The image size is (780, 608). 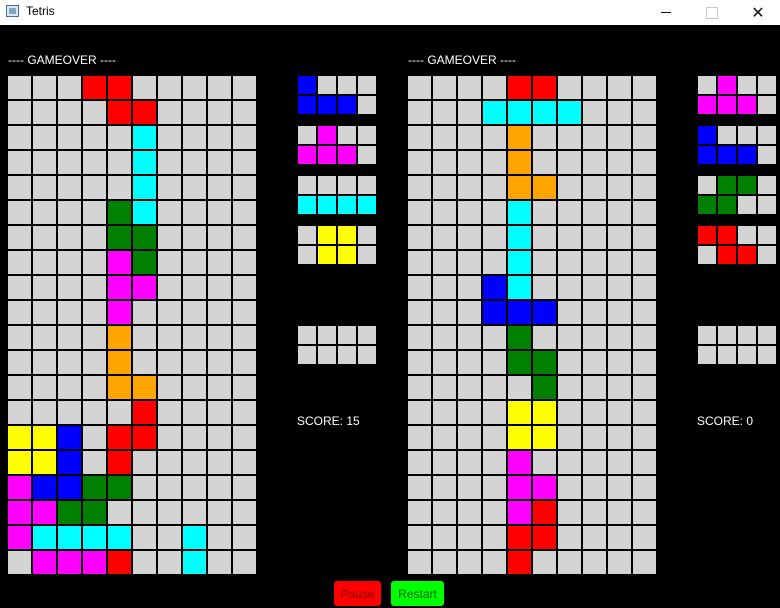 I want to click on restart-button: Restart, so click(x=417, y=593).